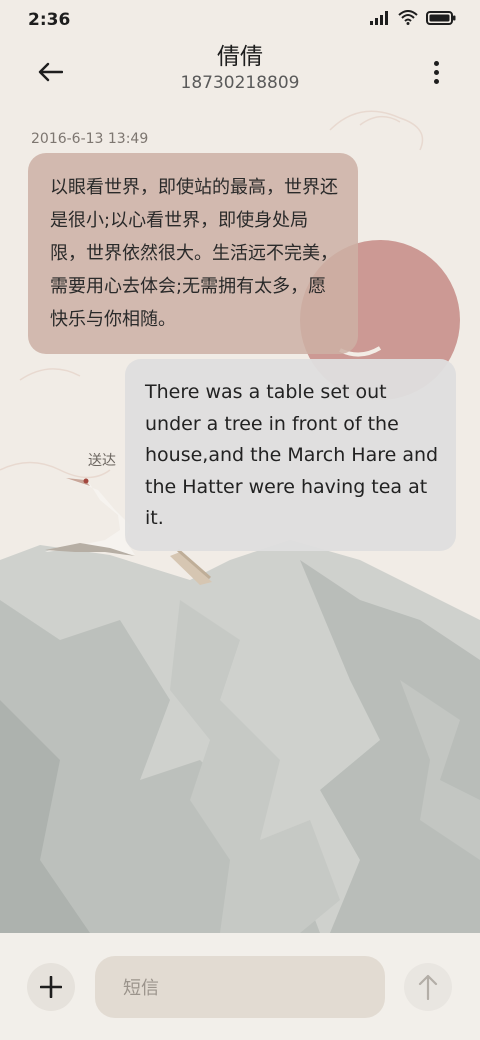 The width and height of the screenshot is (480, 1040). I want to click on send-arrow-icon, so click(428, 987).